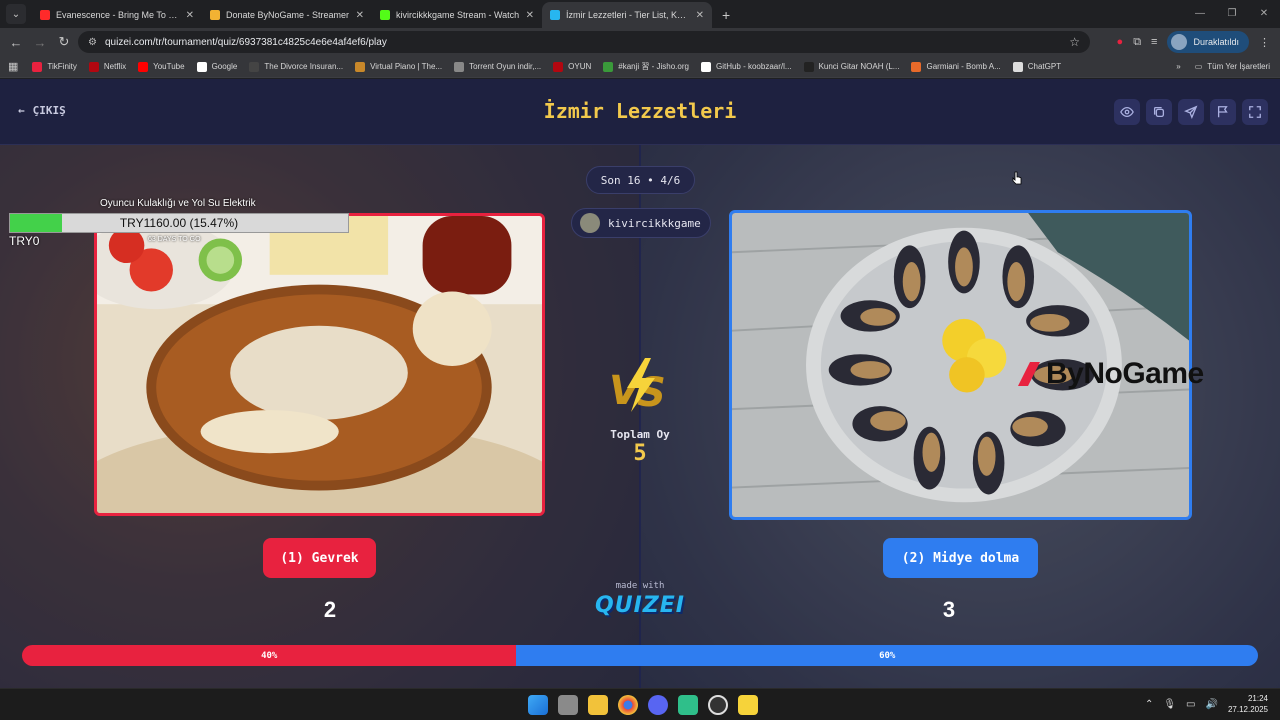 The width and height of the screenshot is (1280, 720). Describe the element at coordinates (726, 15) in the screenshot. I see `new-tab-icon: +` at that location.